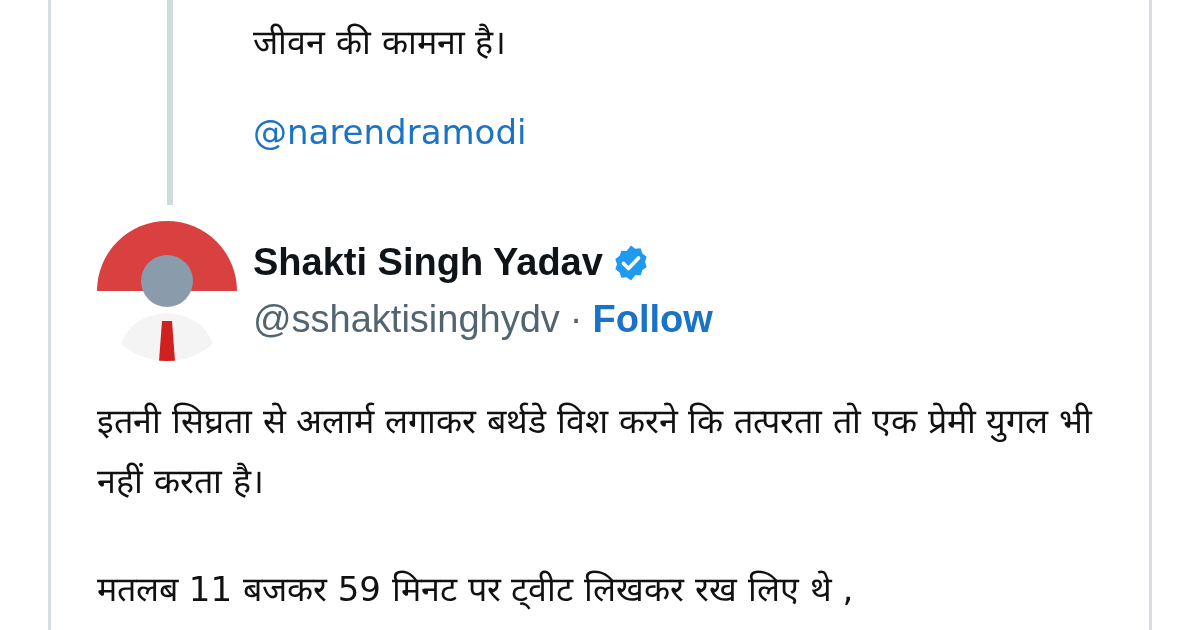 The height and width of the screenshot is (630, 1200). What do you see at coordinates (380, 42) in the screenshot?
I see `tweet-text: जीवन की कामना है।` at bounding box center [380, 42].